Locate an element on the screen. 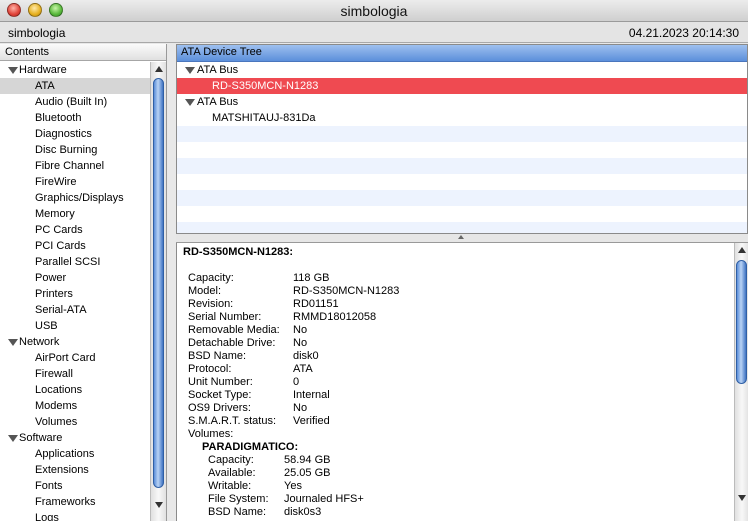 The image size is (748, 521). sidebar-item-fibre-channel: Fibre Channel is located at coordinates (75, 166).